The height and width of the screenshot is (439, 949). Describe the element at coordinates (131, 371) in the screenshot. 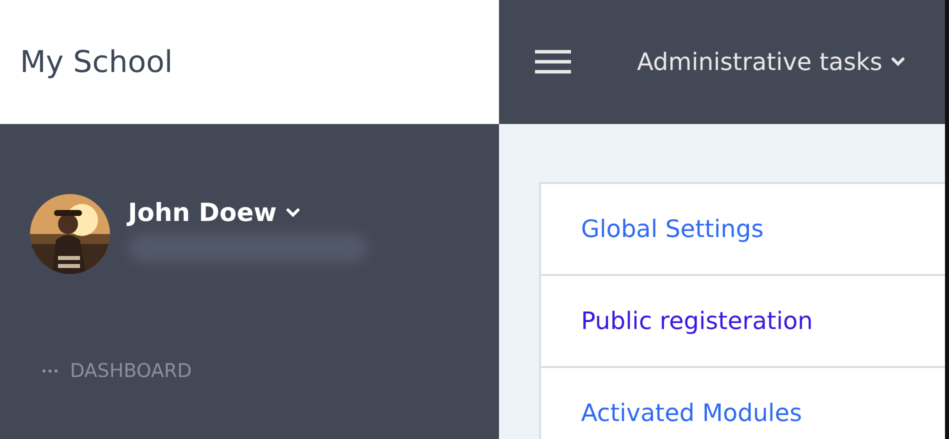

I see `sidebar-item-label: DASHBOARD` at that location.